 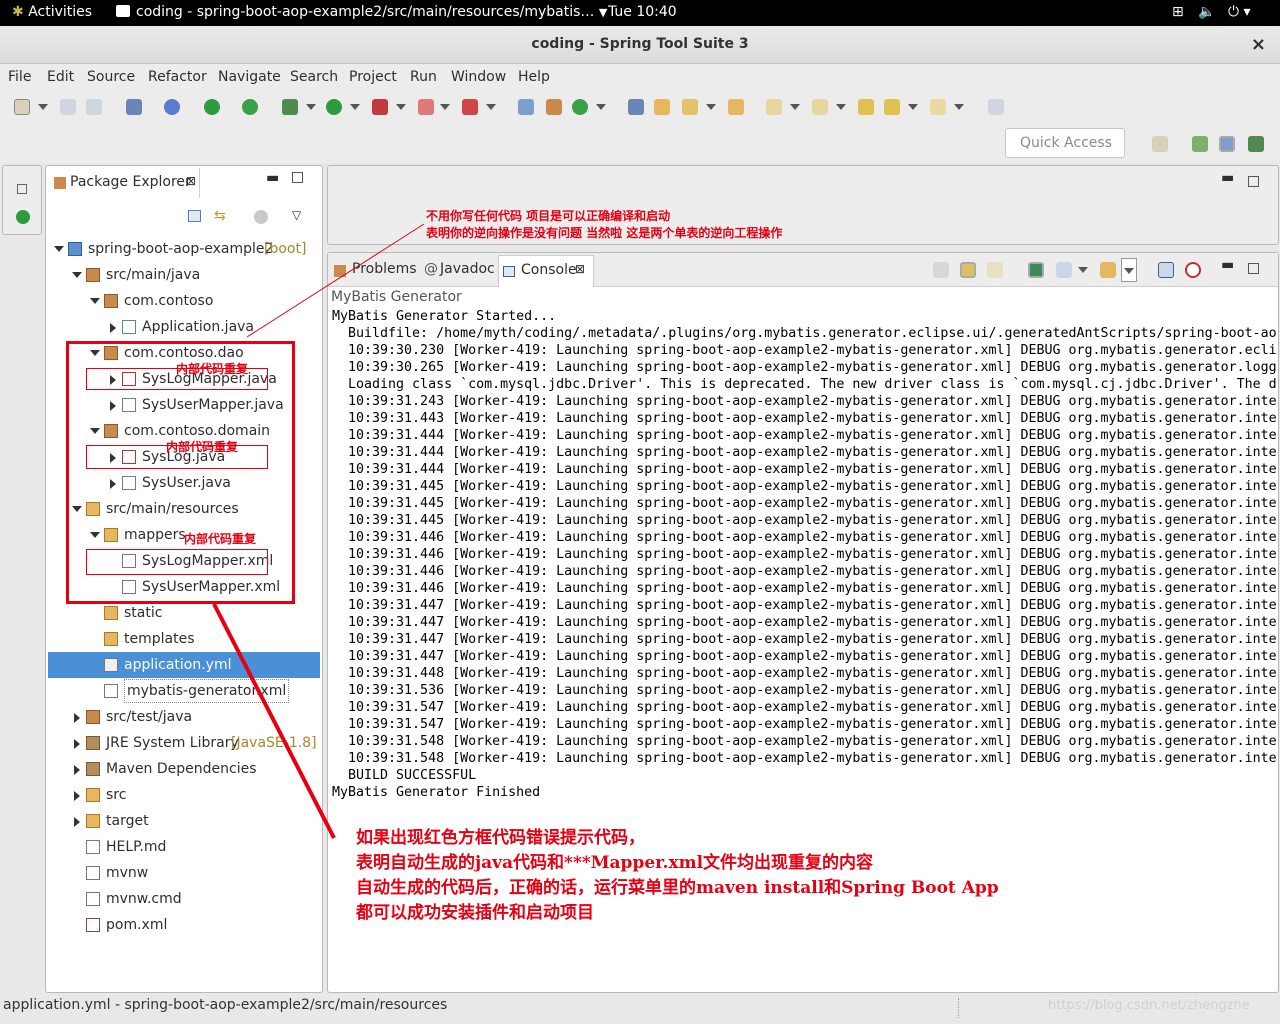 What do you see at coordinates (475, 913) in the screenshot?
I see `annotation-bottom-line-4: 都可以成功安装插件和启动项目` at bounding box center [475, 913].